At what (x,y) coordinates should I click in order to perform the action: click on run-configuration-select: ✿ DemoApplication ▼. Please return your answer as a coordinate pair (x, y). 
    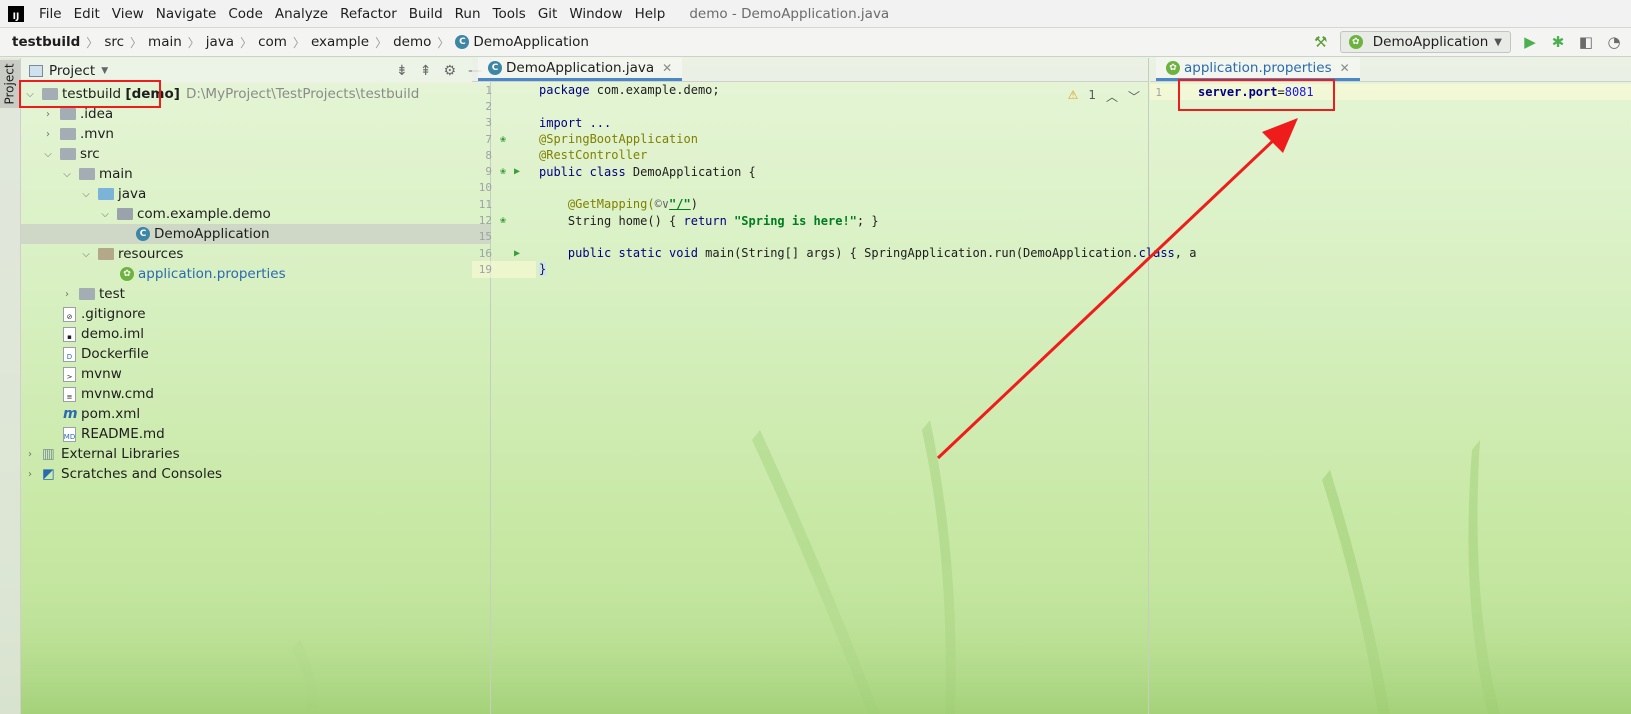
    Looking at the image, I should click on (1425, 42).